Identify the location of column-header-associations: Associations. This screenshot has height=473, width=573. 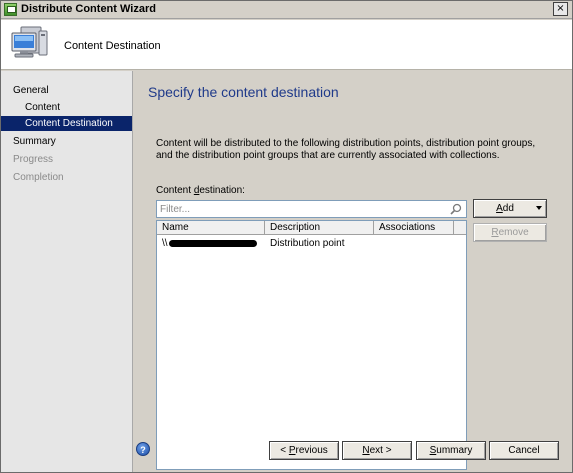
(414, 228).